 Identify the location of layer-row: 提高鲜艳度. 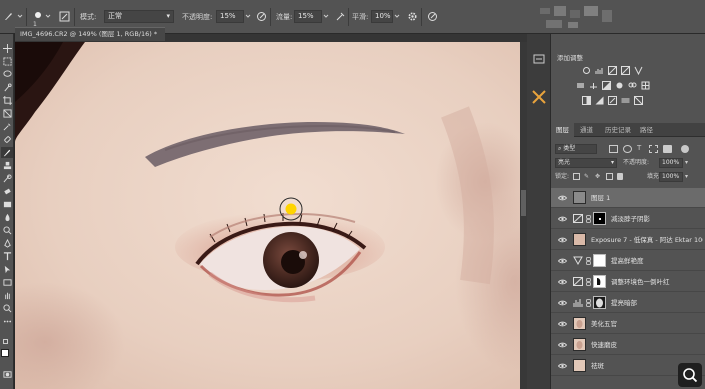
(628, 261).